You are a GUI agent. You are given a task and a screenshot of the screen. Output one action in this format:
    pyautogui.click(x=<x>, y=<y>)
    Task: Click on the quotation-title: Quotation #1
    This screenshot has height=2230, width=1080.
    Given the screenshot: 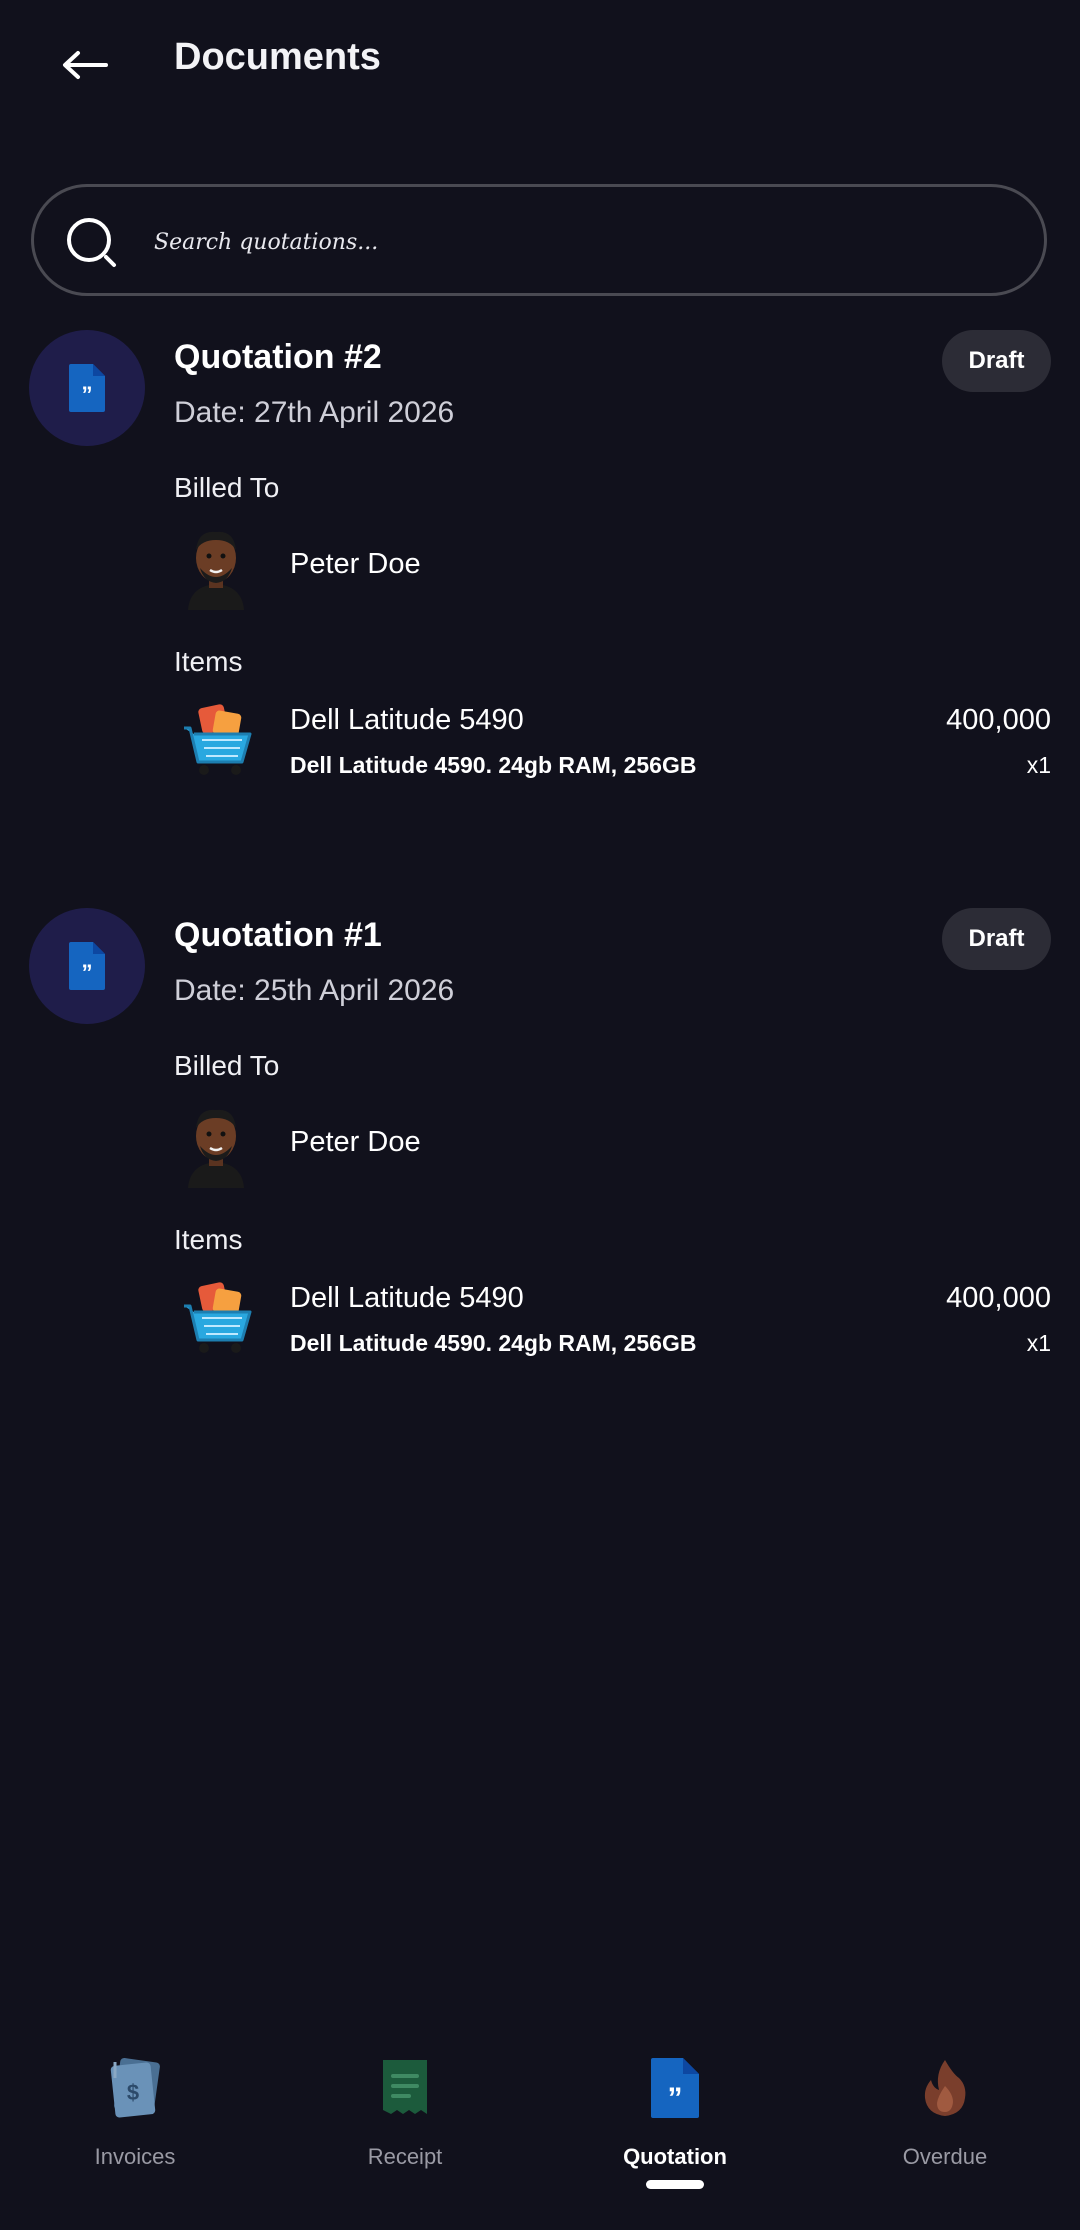 What is the action you would take?
    pyautogui.click(x=278, y=935)
    